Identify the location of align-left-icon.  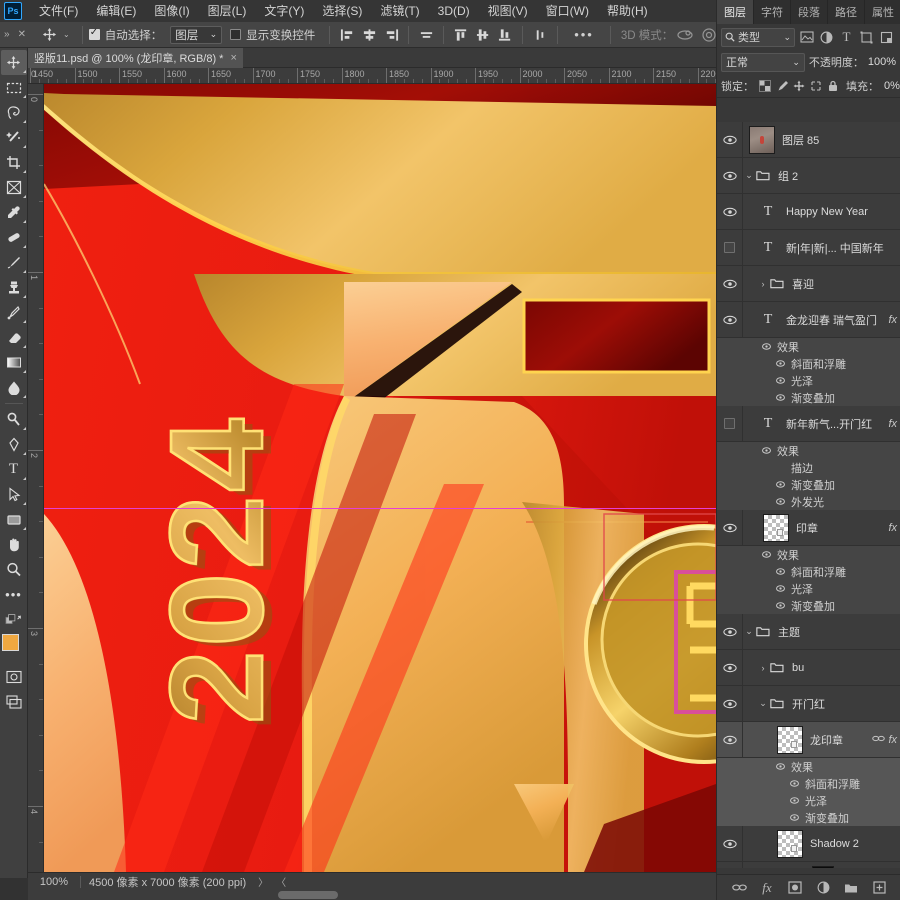
(347, 35).